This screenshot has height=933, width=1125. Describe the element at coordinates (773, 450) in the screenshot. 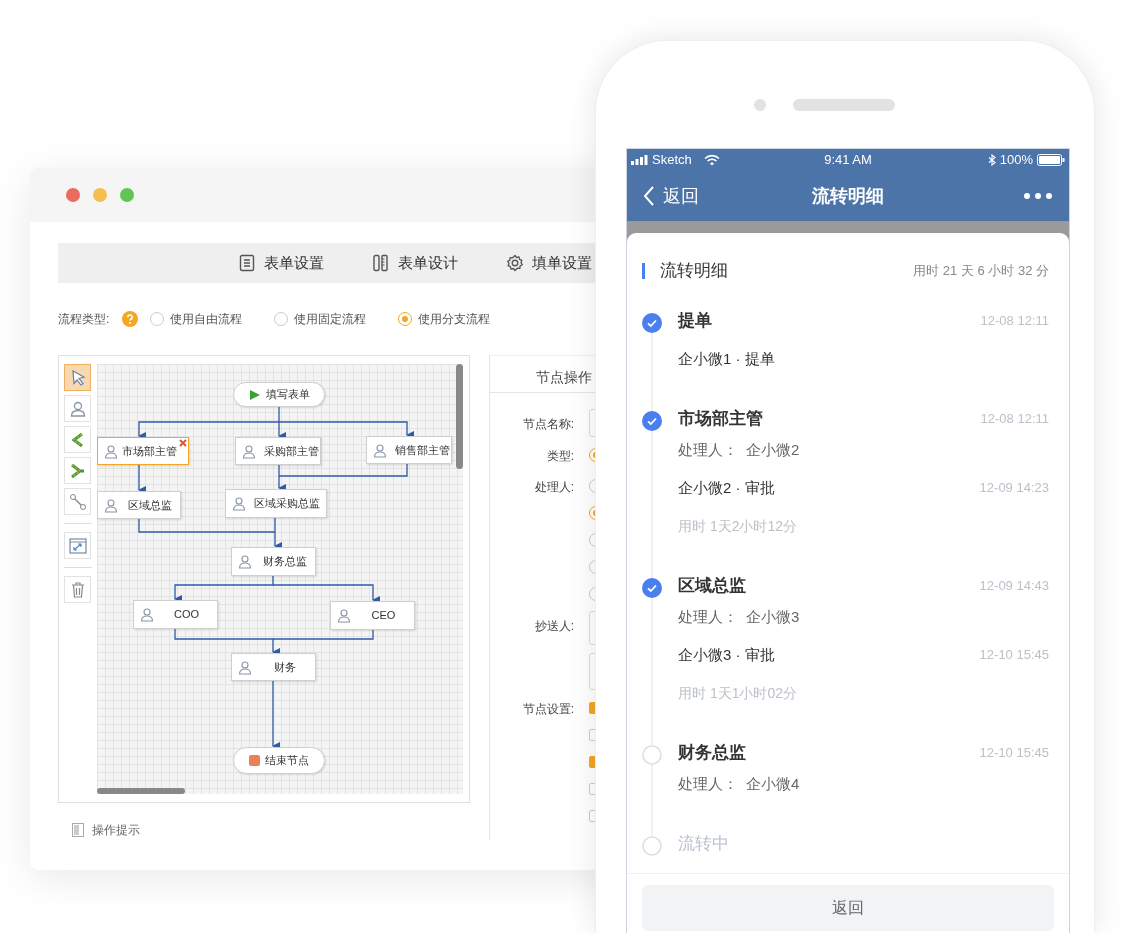

I see `handler-name: 企小微2` at that location.